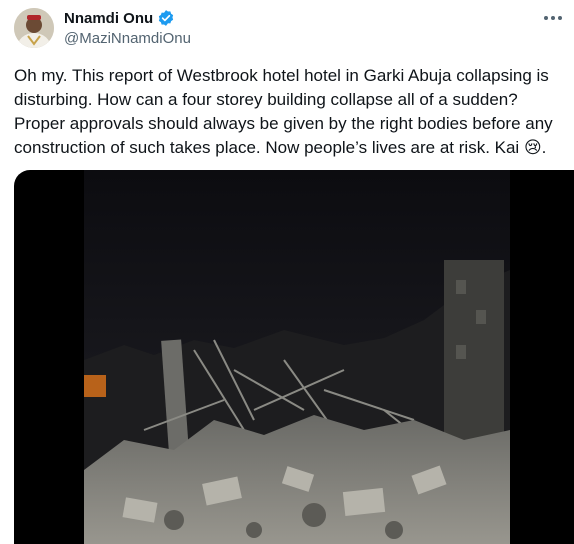  Describe the element at coordinates (532, 148) in the screenshot. I see `crying-face-emoji-icon: 😢` at that location.